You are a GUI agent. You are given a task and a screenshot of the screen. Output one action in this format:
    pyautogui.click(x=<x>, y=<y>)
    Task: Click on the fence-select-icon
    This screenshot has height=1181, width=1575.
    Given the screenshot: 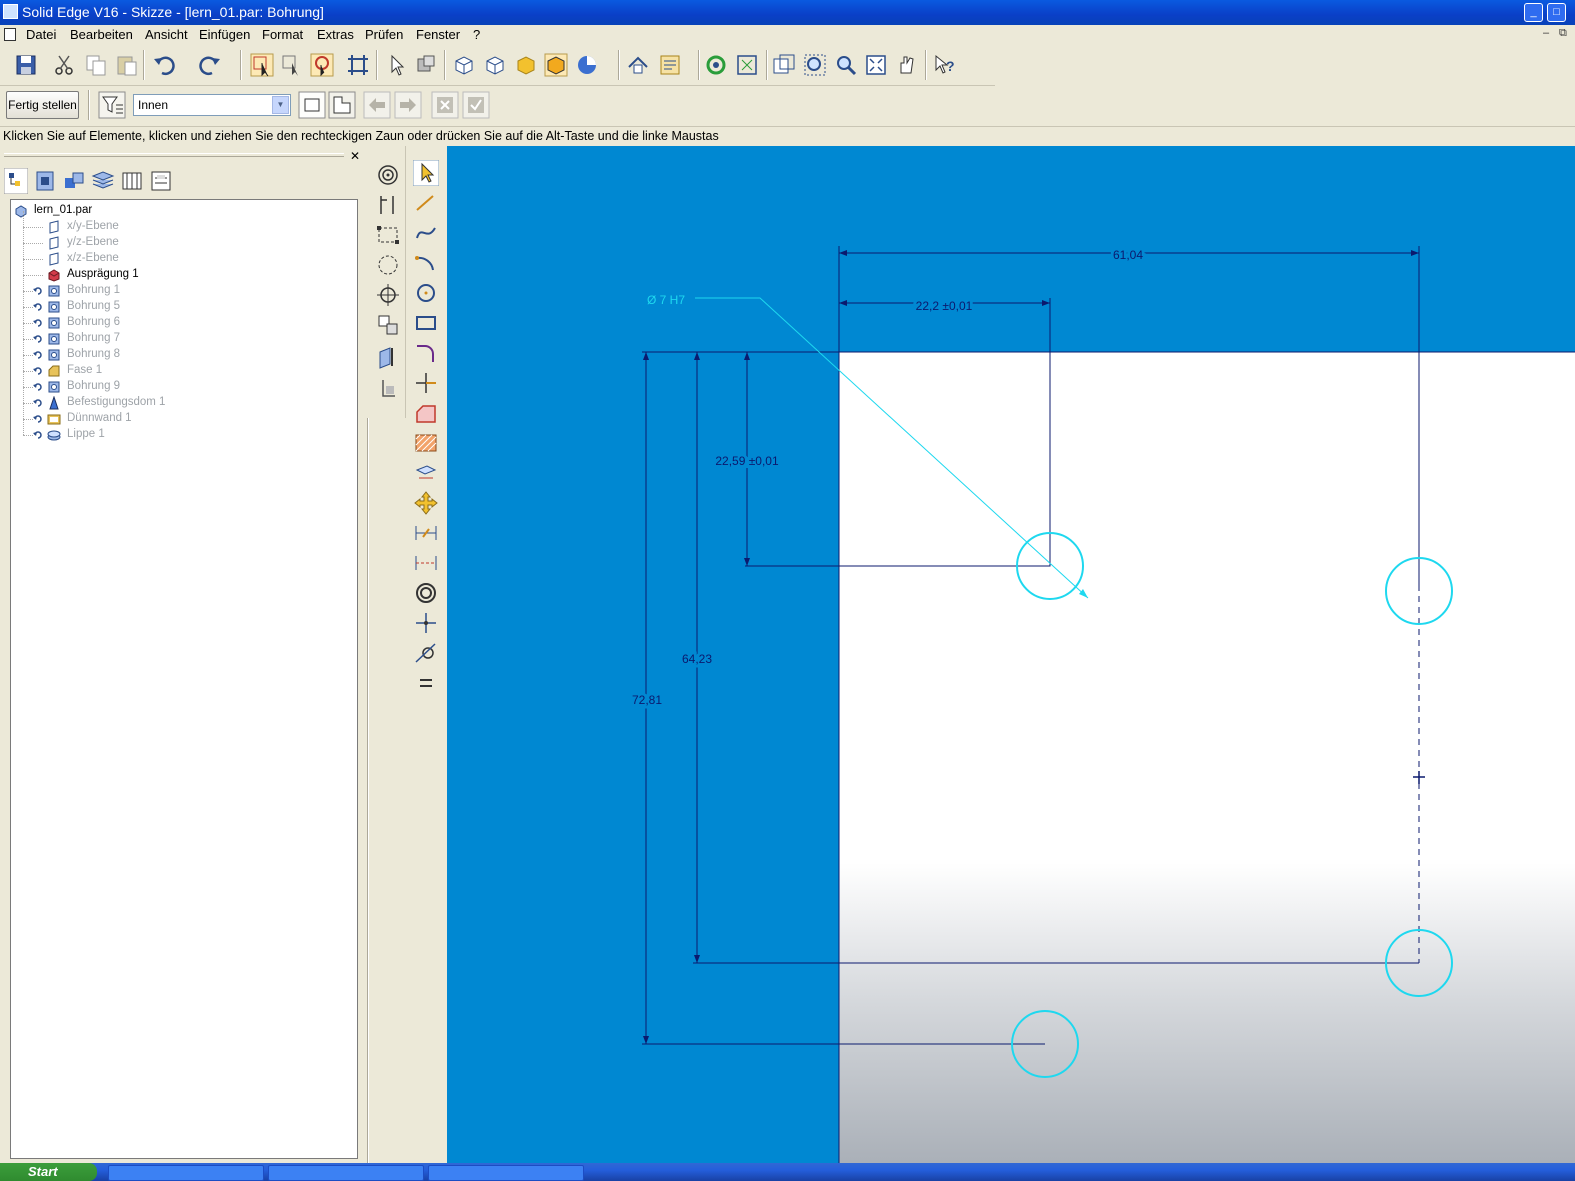 What is the action you would take?
    pyautogui.click(x=388, y=235)
    